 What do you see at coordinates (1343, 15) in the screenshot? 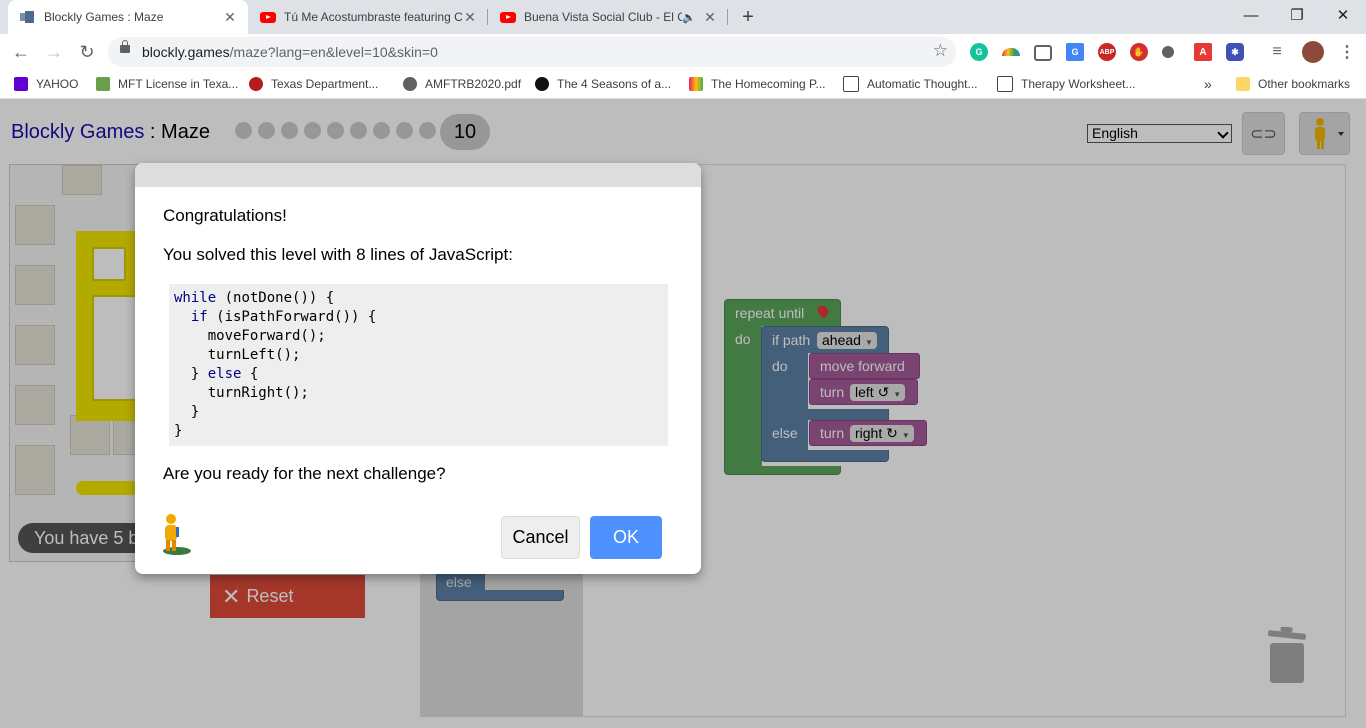
I see `close-window-button: ✕` at bounding box center [1343, 15].